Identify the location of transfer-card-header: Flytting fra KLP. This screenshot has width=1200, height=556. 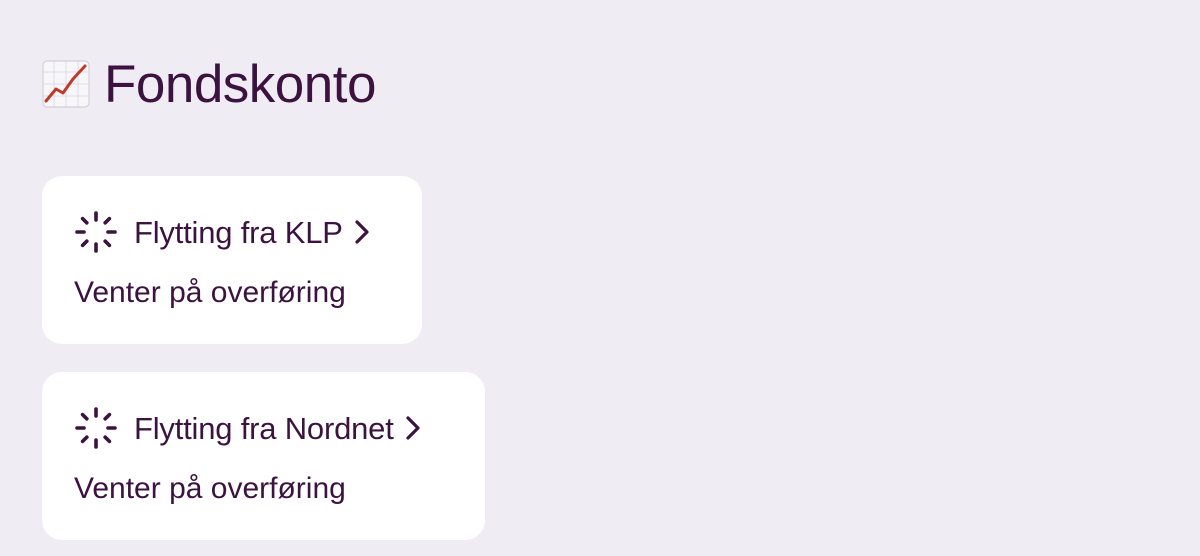
(222, 232).